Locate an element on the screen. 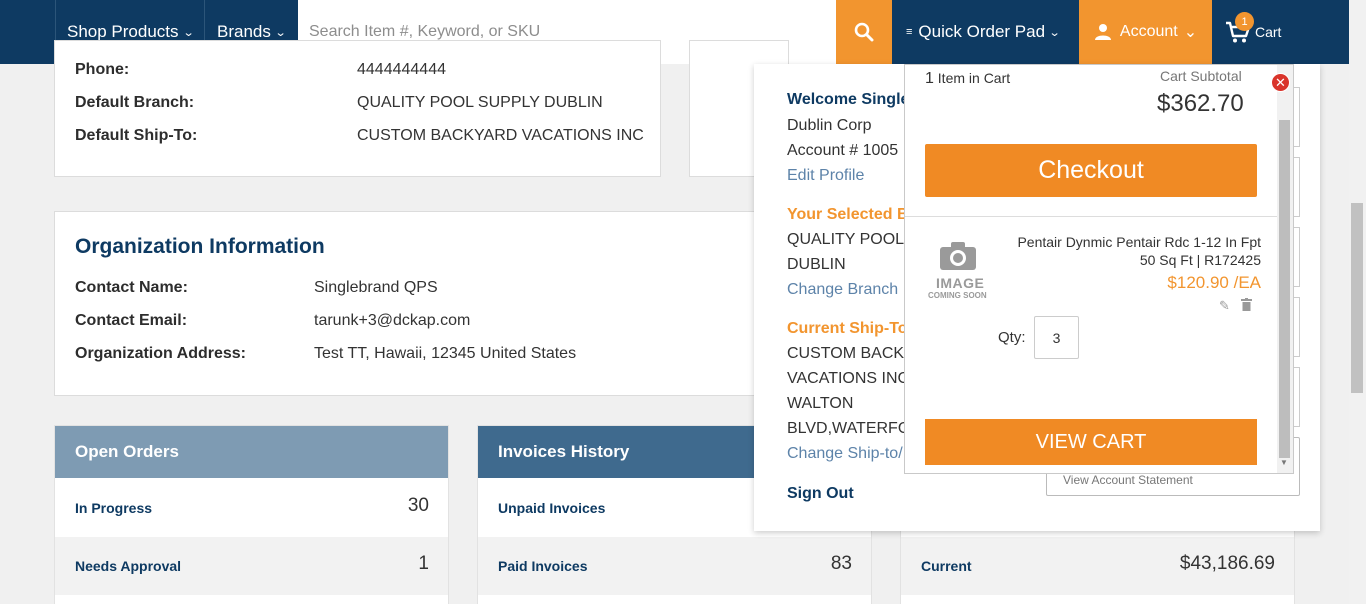 This screenshot has width=1366, height=604. search-icon is located at coordinates (864, 32).